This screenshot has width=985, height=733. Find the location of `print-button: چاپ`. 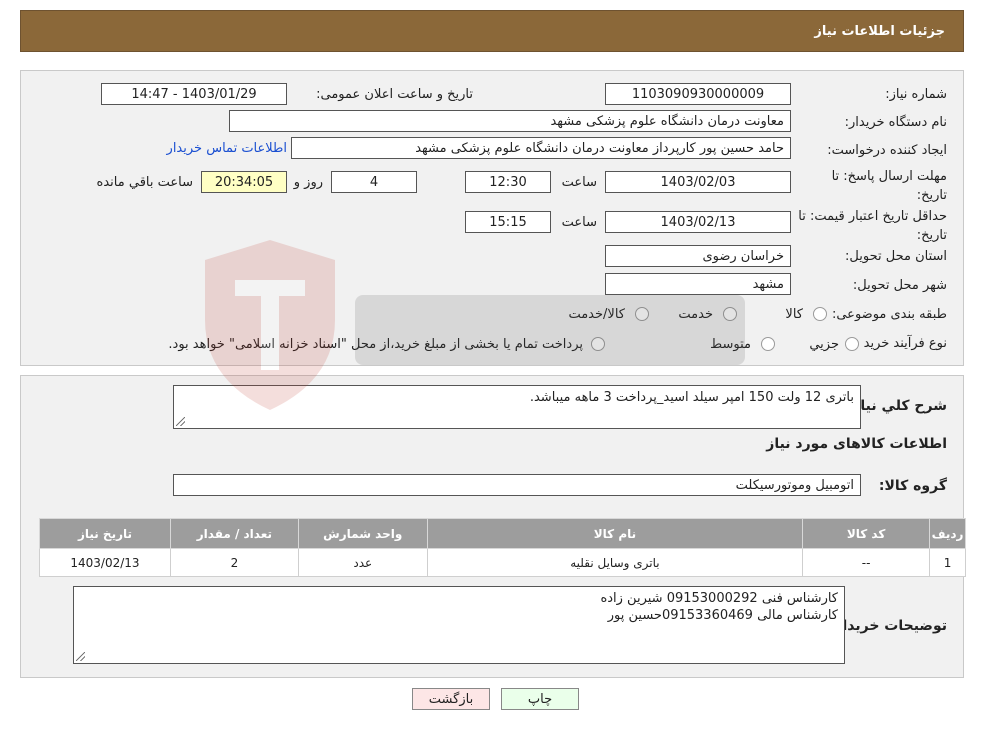

print-button: چاپ is located at coordinates (540, 699).